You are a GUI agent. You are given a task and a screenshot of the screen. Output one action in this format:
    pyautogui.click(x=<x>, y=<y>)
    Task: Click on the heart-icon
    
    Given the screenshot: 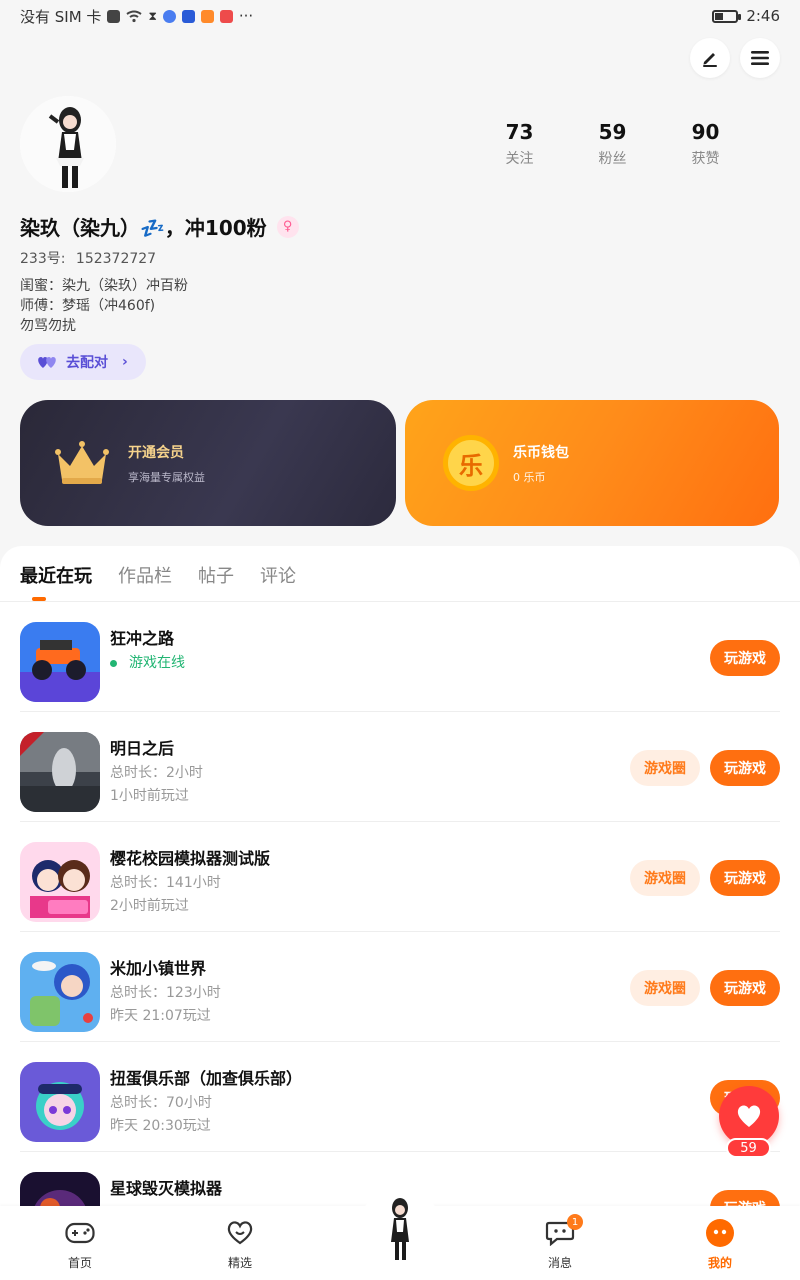 What is the action you would take?
    pyautogui.click(x=749, y=1116)
    